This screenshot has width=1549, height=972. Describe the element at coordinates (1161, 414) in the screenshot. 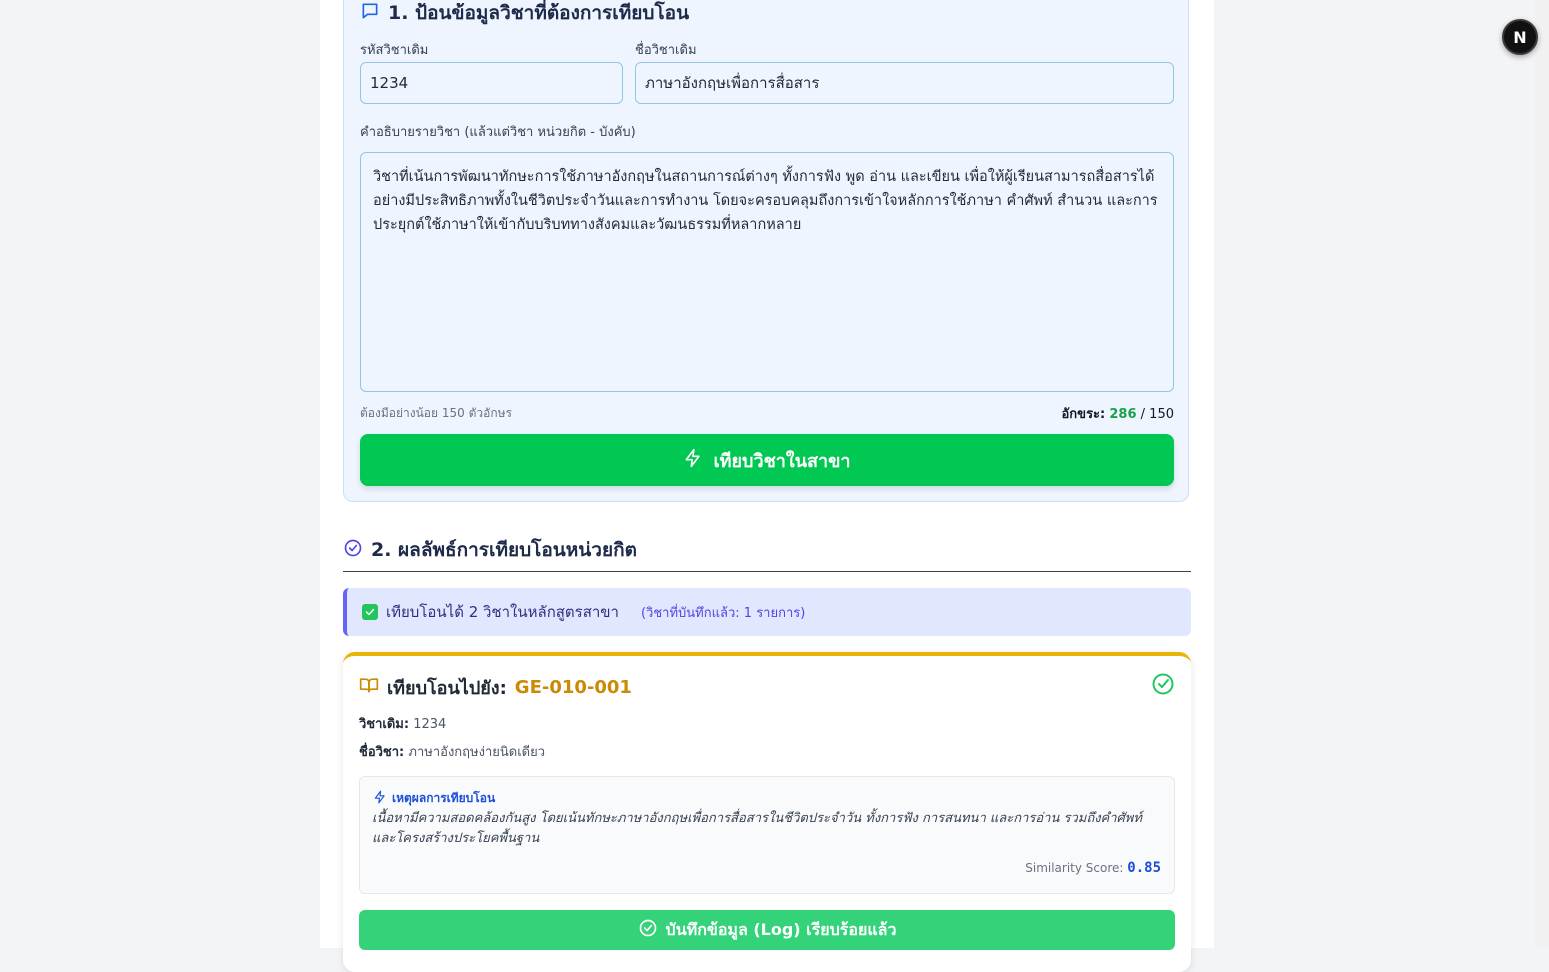

I see `counter-min: 150` at that location.